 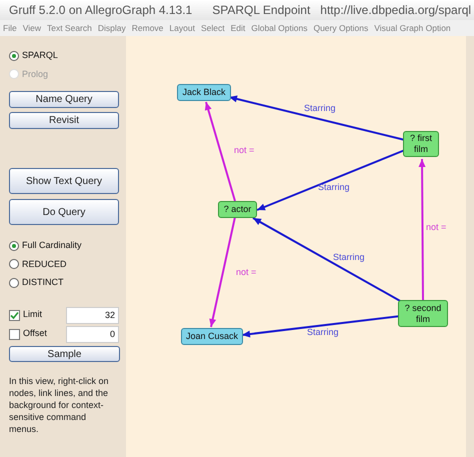 What do you see at coordinates (64, 99) in the screenshot?
I see `action-button: Name Query` at bounding box center [64, 99].